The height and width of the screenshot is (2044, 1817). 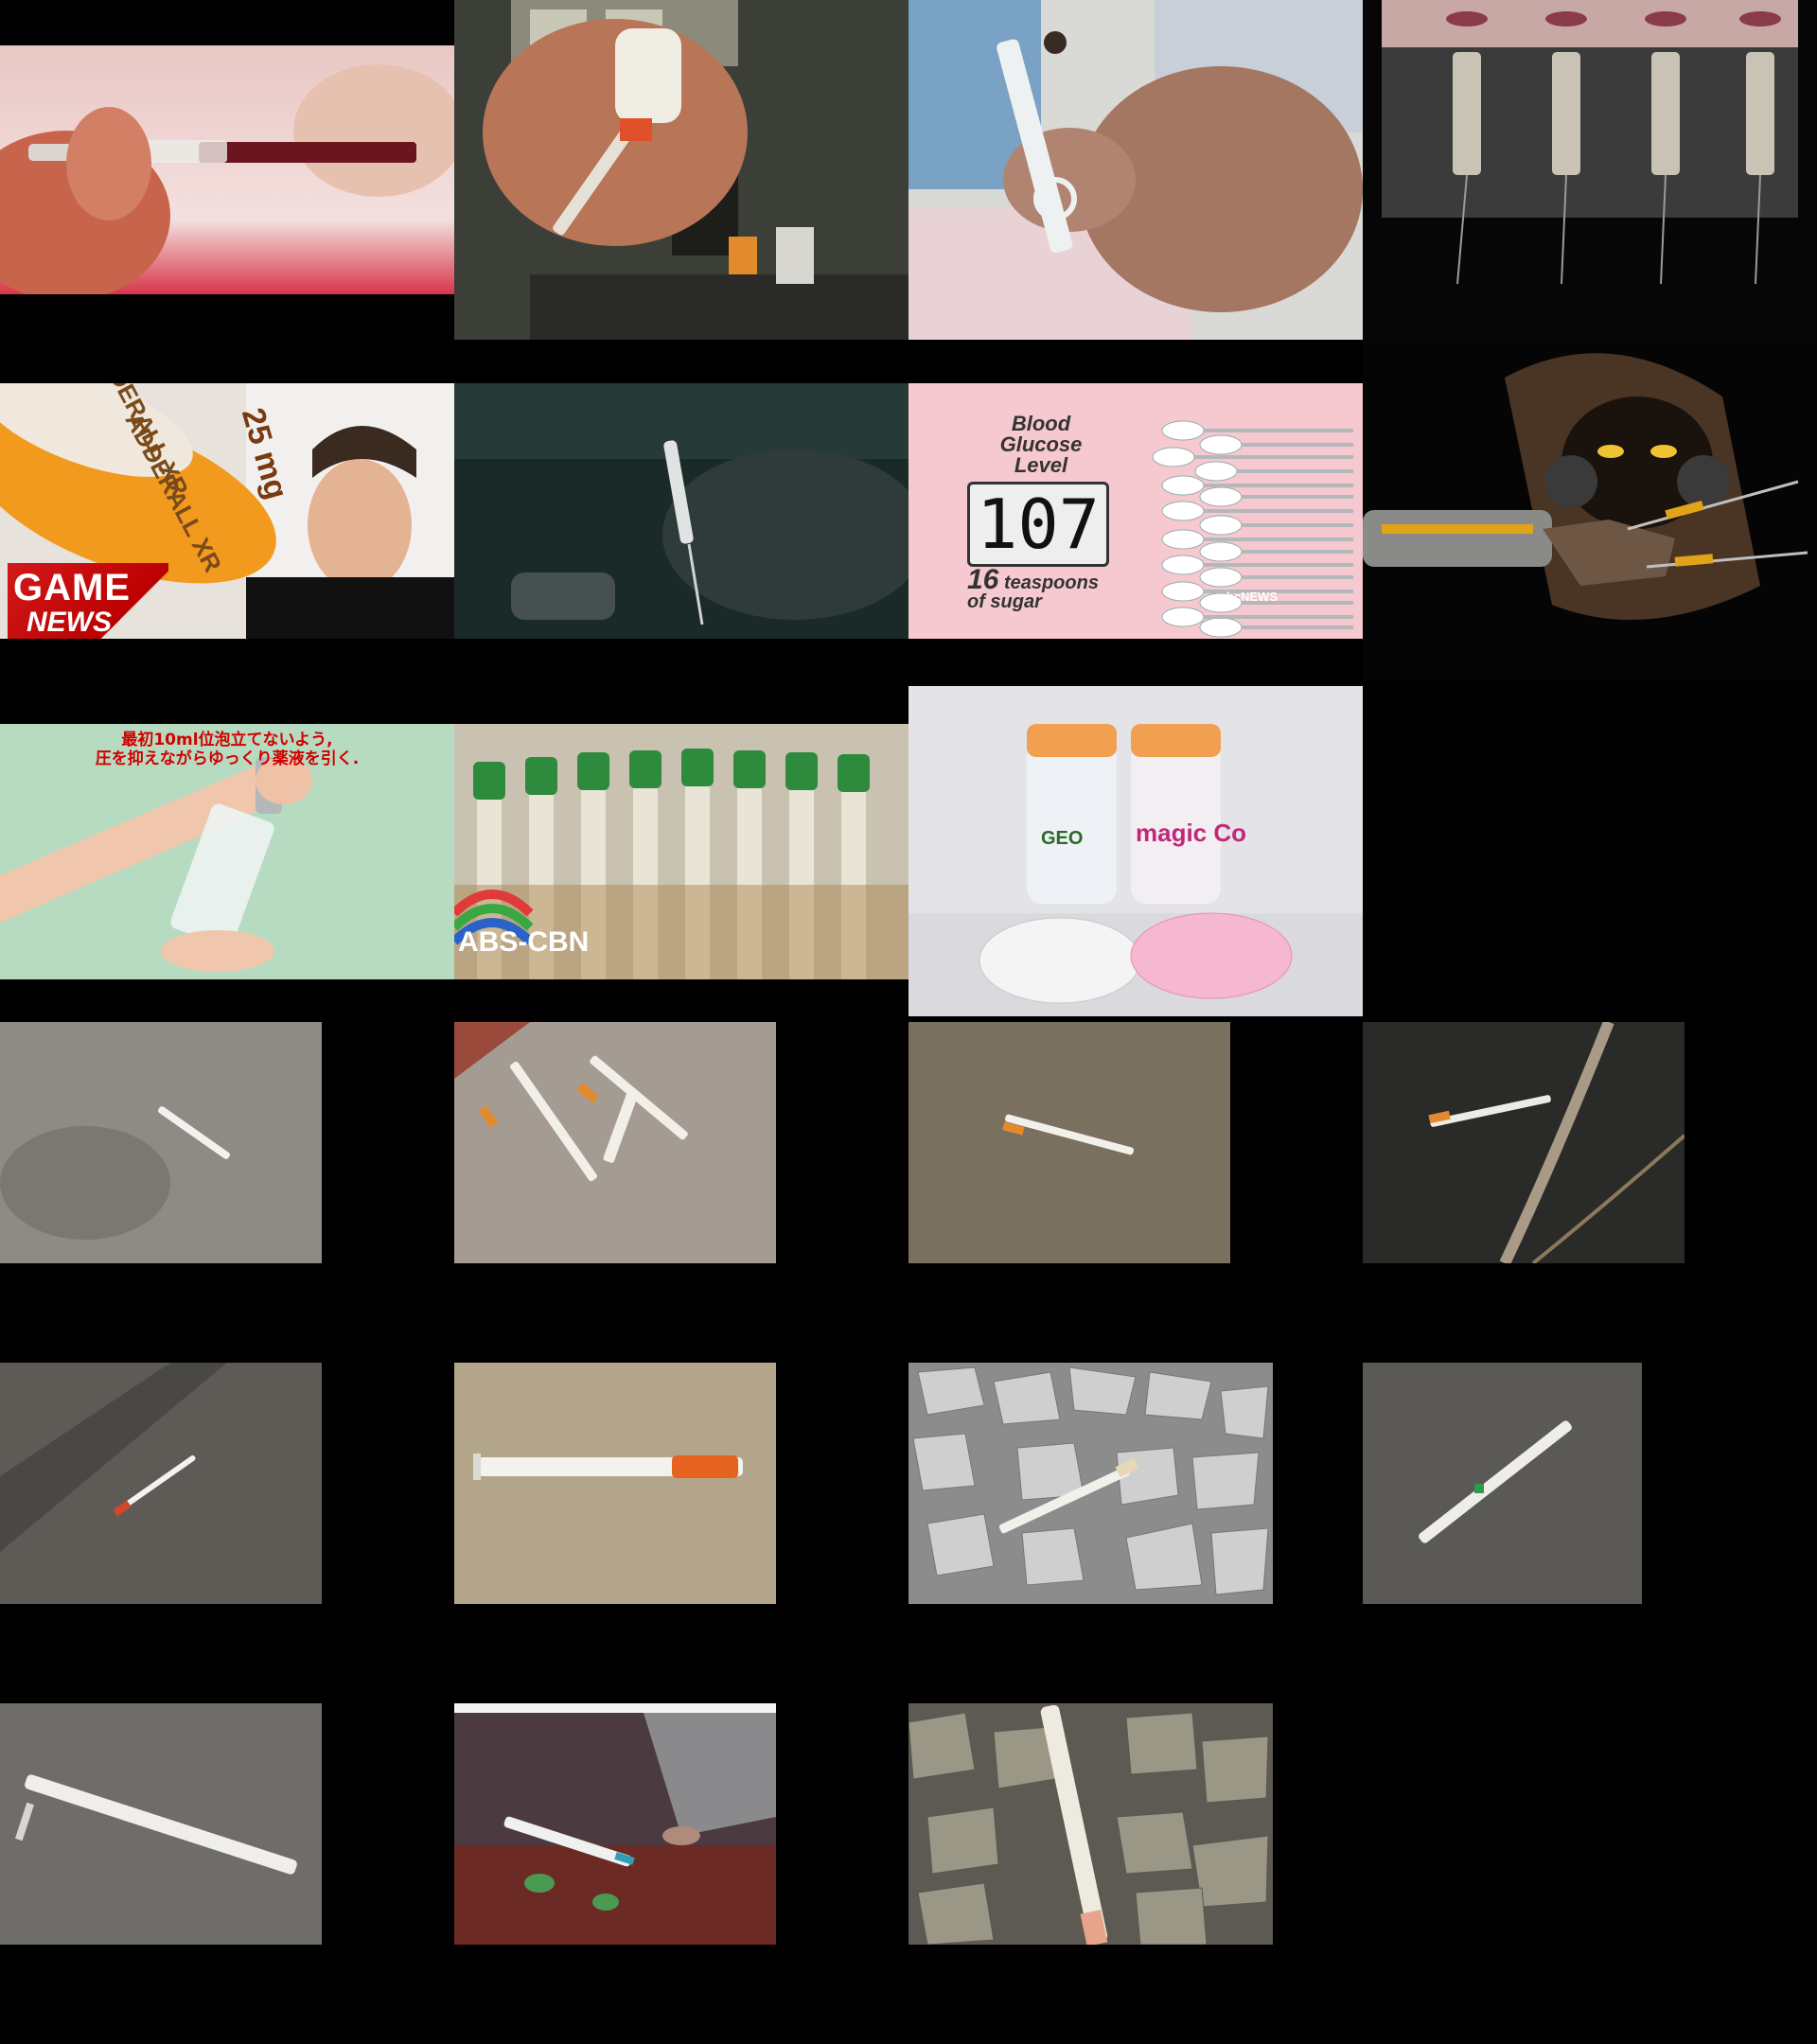 I want to click on glucose-title-line-3: Level, so click(x=1041, y=465).